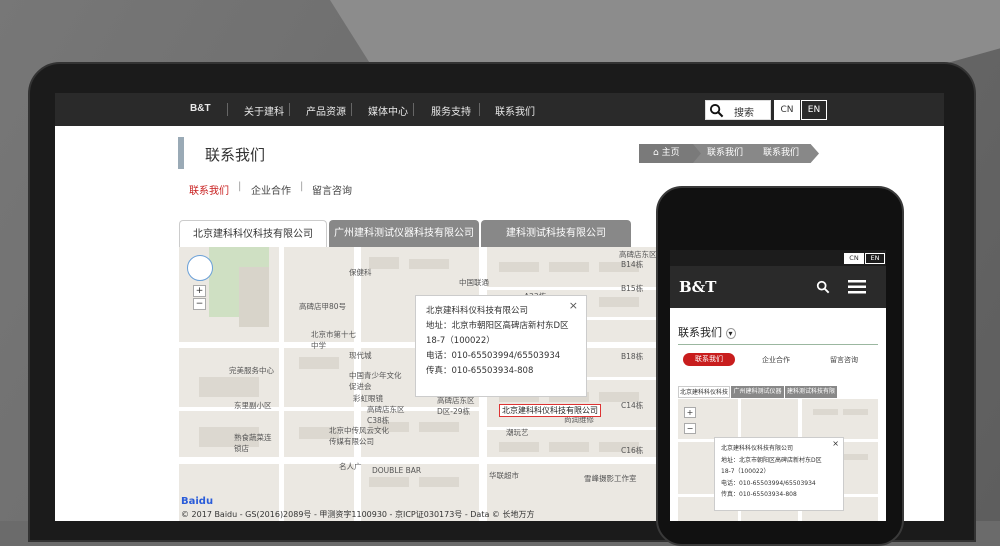  I want to click on phone-page-title: 联系我们 ▾, so click(707, 332).